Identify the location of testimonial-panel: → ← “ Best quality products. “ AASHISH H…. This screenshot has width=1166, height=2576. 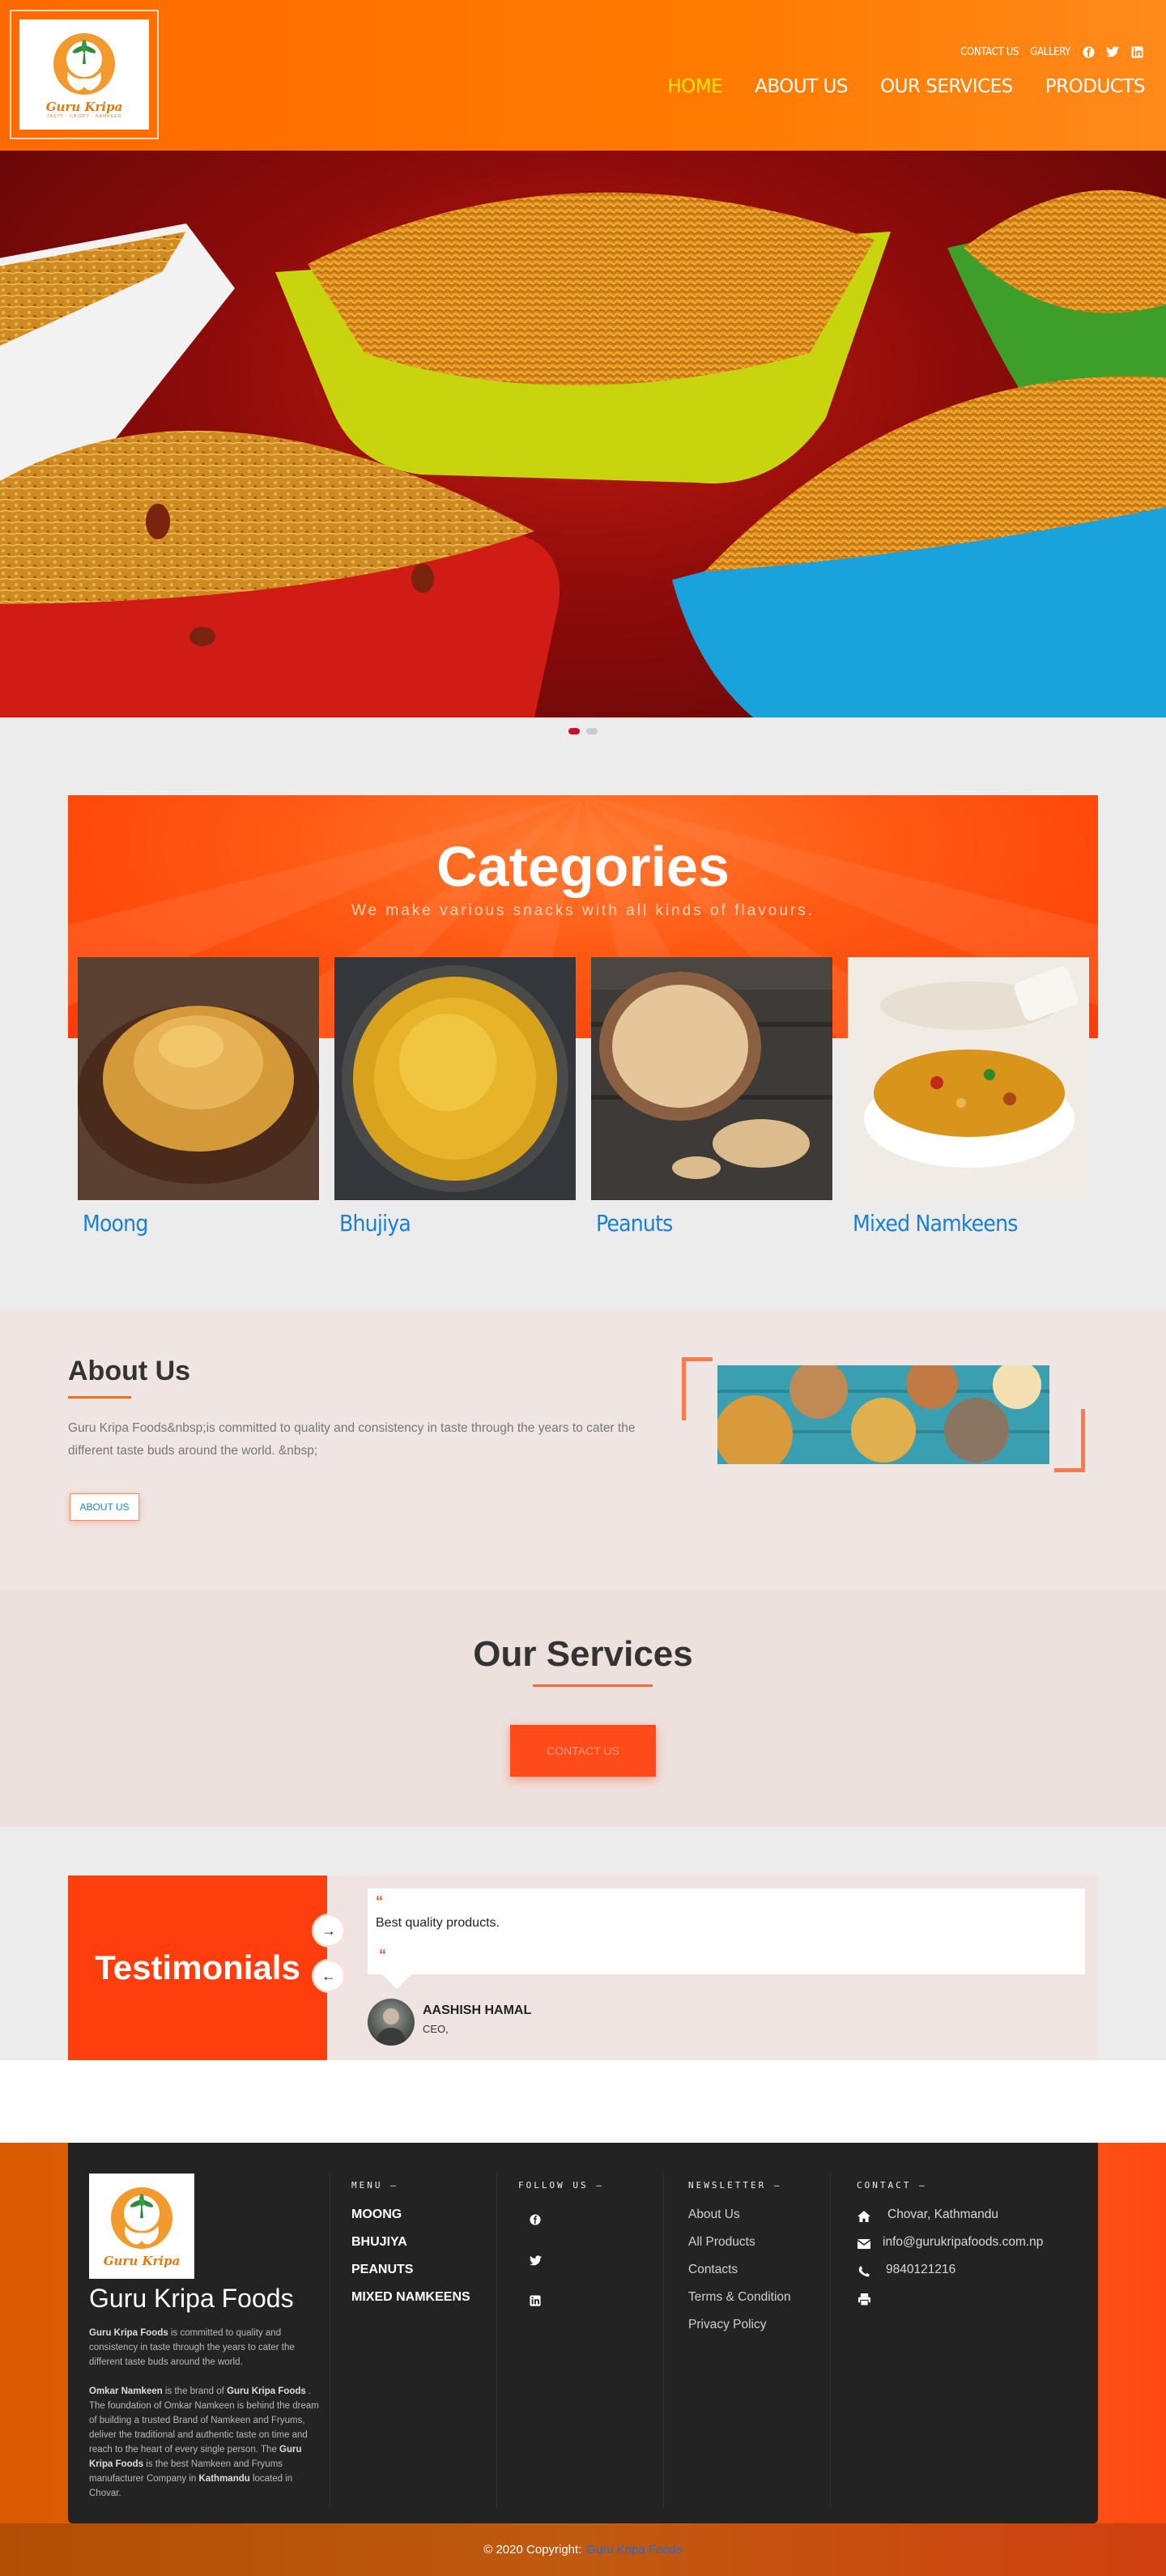
(706, 1968).